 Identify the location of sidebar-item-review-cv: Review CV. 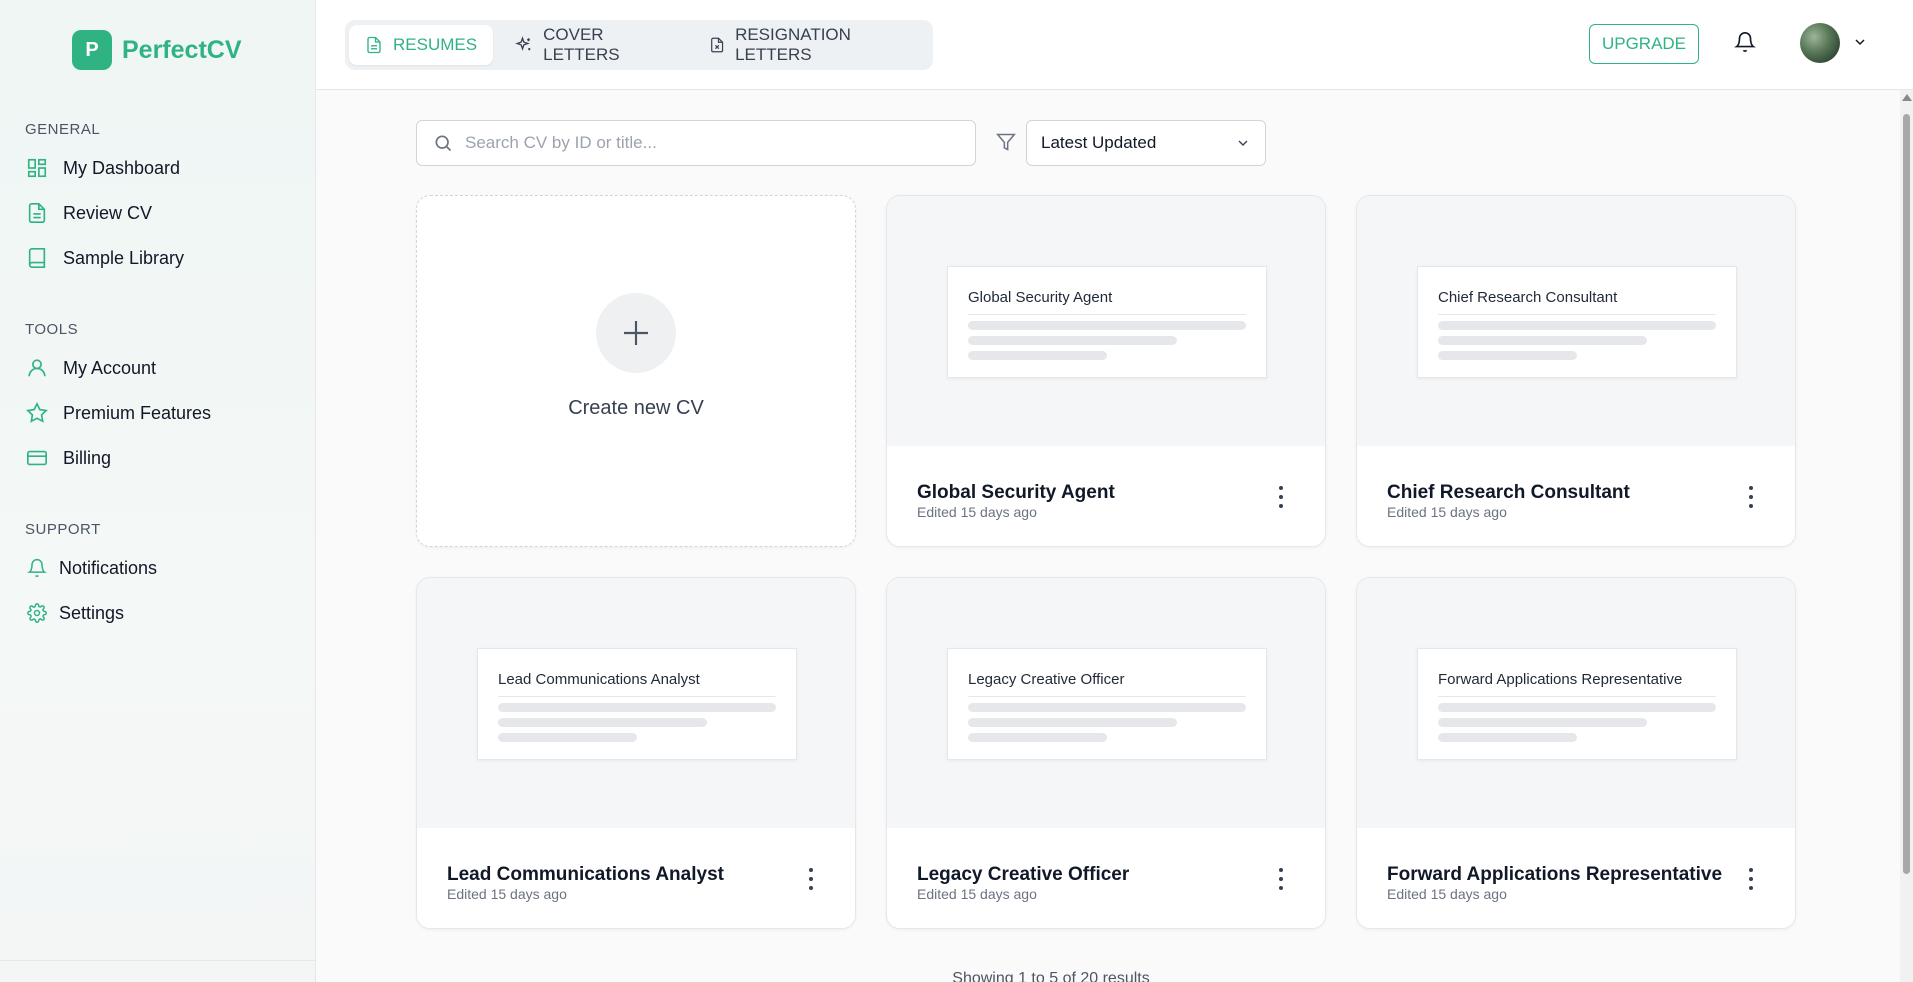
(88, 213).